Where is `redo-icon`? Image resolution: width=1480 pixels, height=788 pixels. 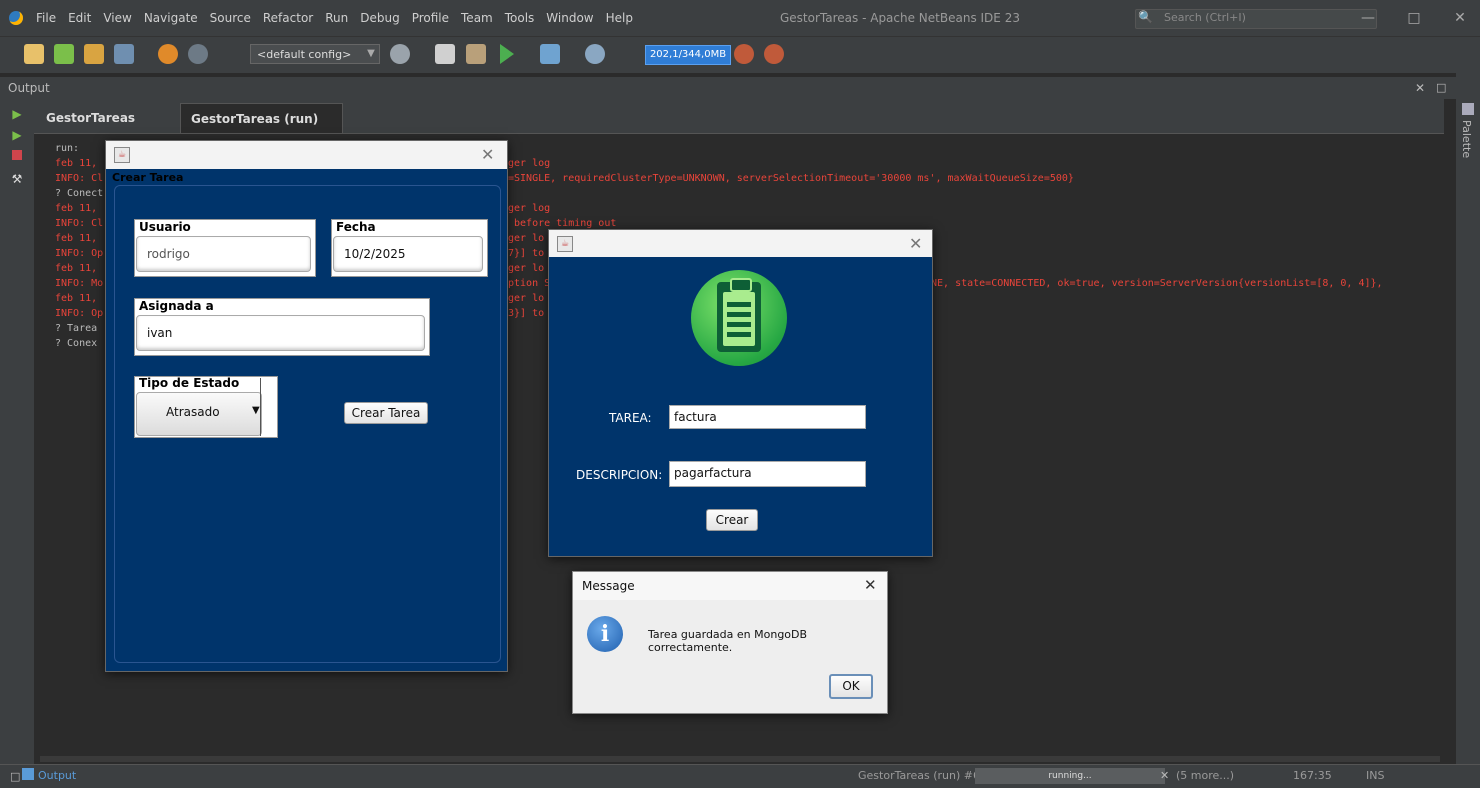
redo-icon is located at coordinates (198, 54).